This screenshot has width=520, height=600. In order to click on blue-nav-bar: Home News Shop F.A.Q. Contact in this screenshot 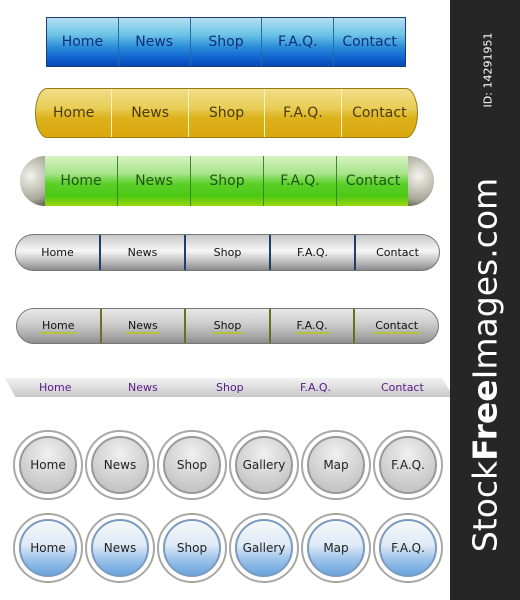, I will do `click(226, 42)`.